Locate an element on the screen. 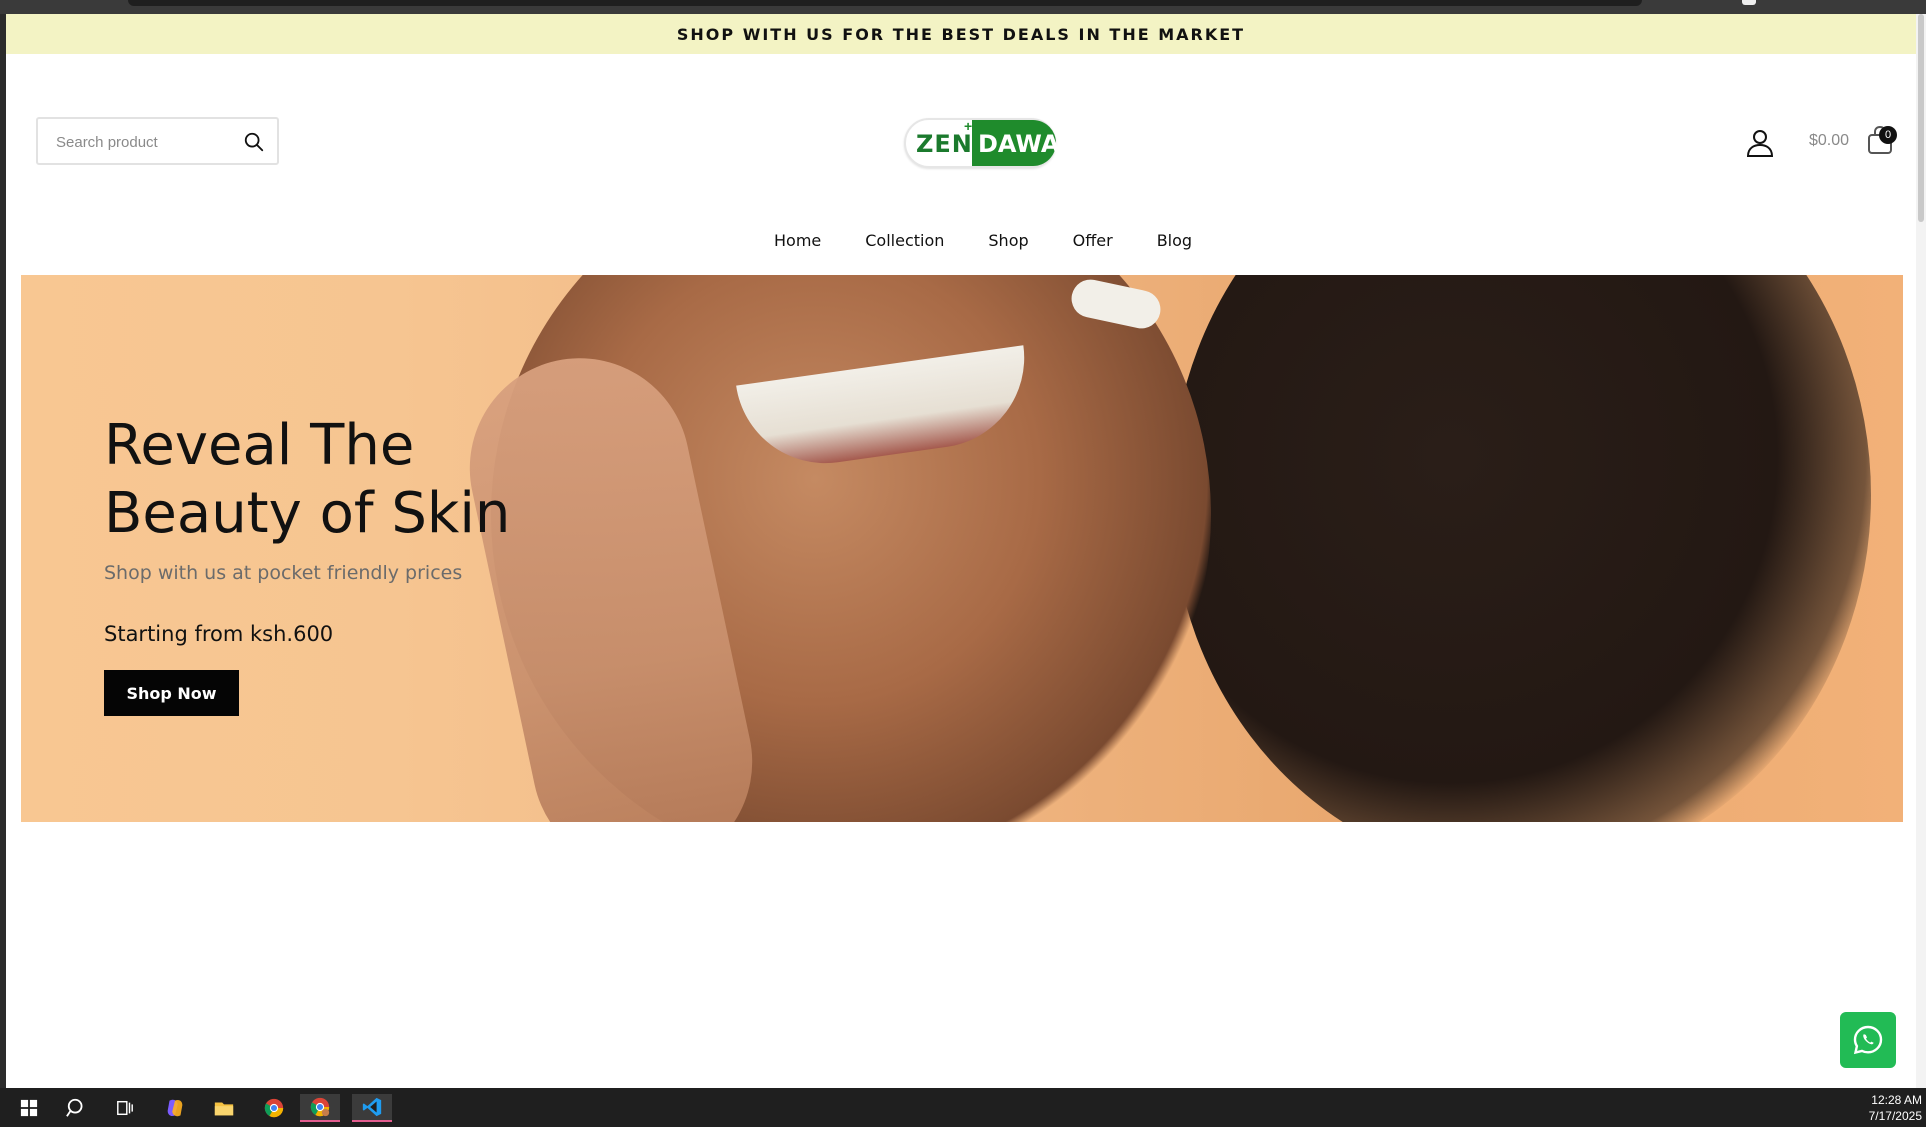 Image resolution: width=1926 pixels, height=1127 pixels. account-icon is located at coordinates (1760, 143).